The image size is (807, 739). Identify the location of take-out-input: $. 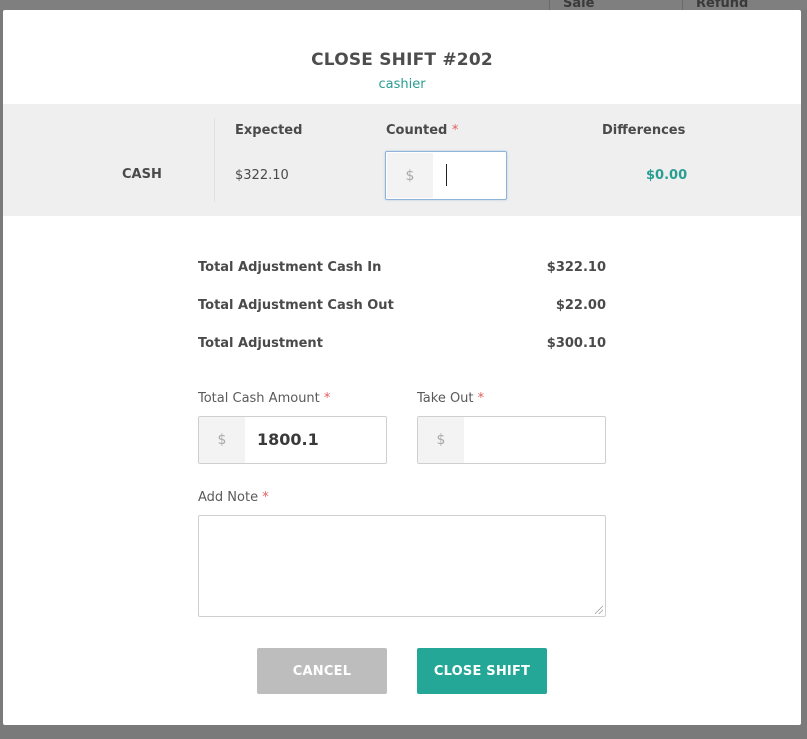
(511, 440).